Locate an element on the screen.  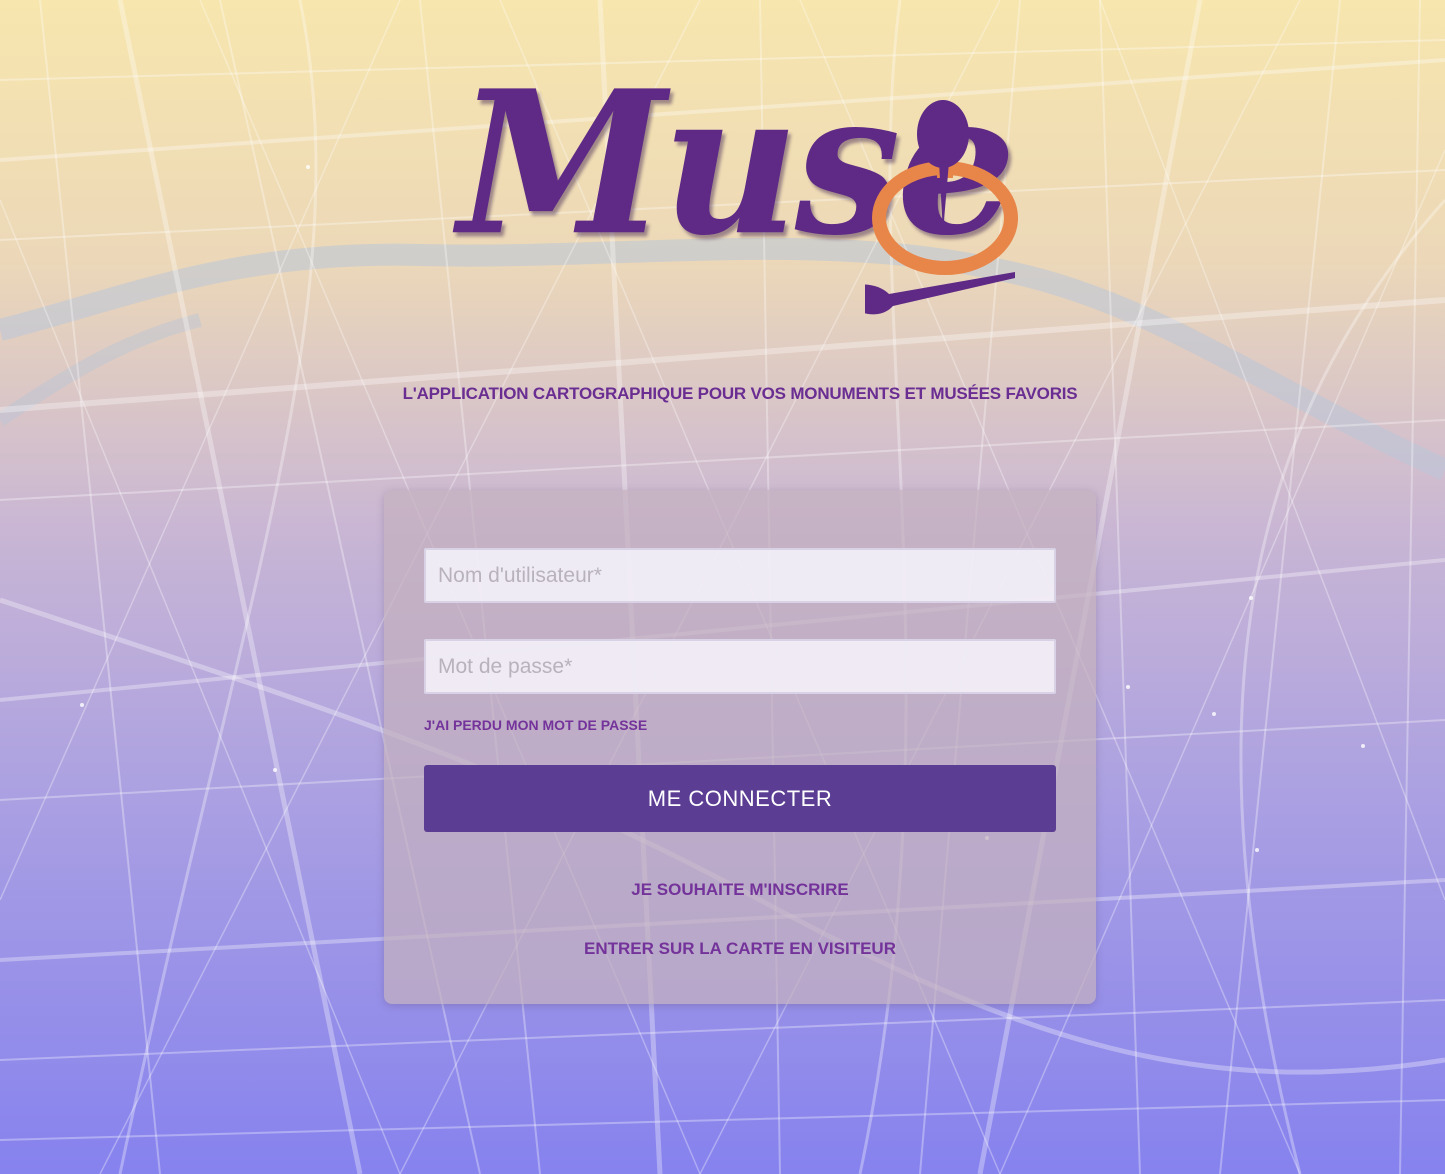
map-pin-paintbrush-icon is located at coordinates (941, 207).